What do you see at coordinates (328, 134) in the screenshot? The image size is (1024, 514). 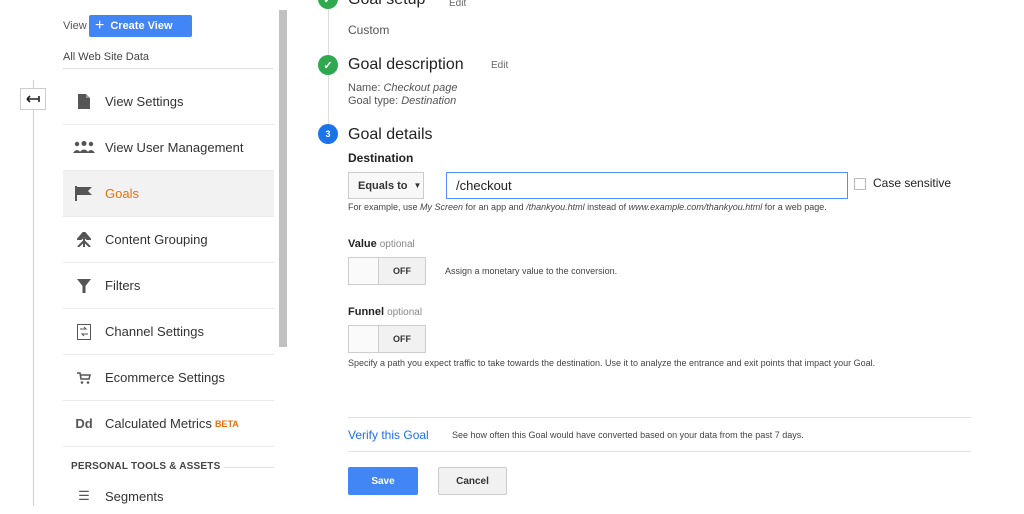 I see `step-number-badge: 3` at bounding box center [328, 134].